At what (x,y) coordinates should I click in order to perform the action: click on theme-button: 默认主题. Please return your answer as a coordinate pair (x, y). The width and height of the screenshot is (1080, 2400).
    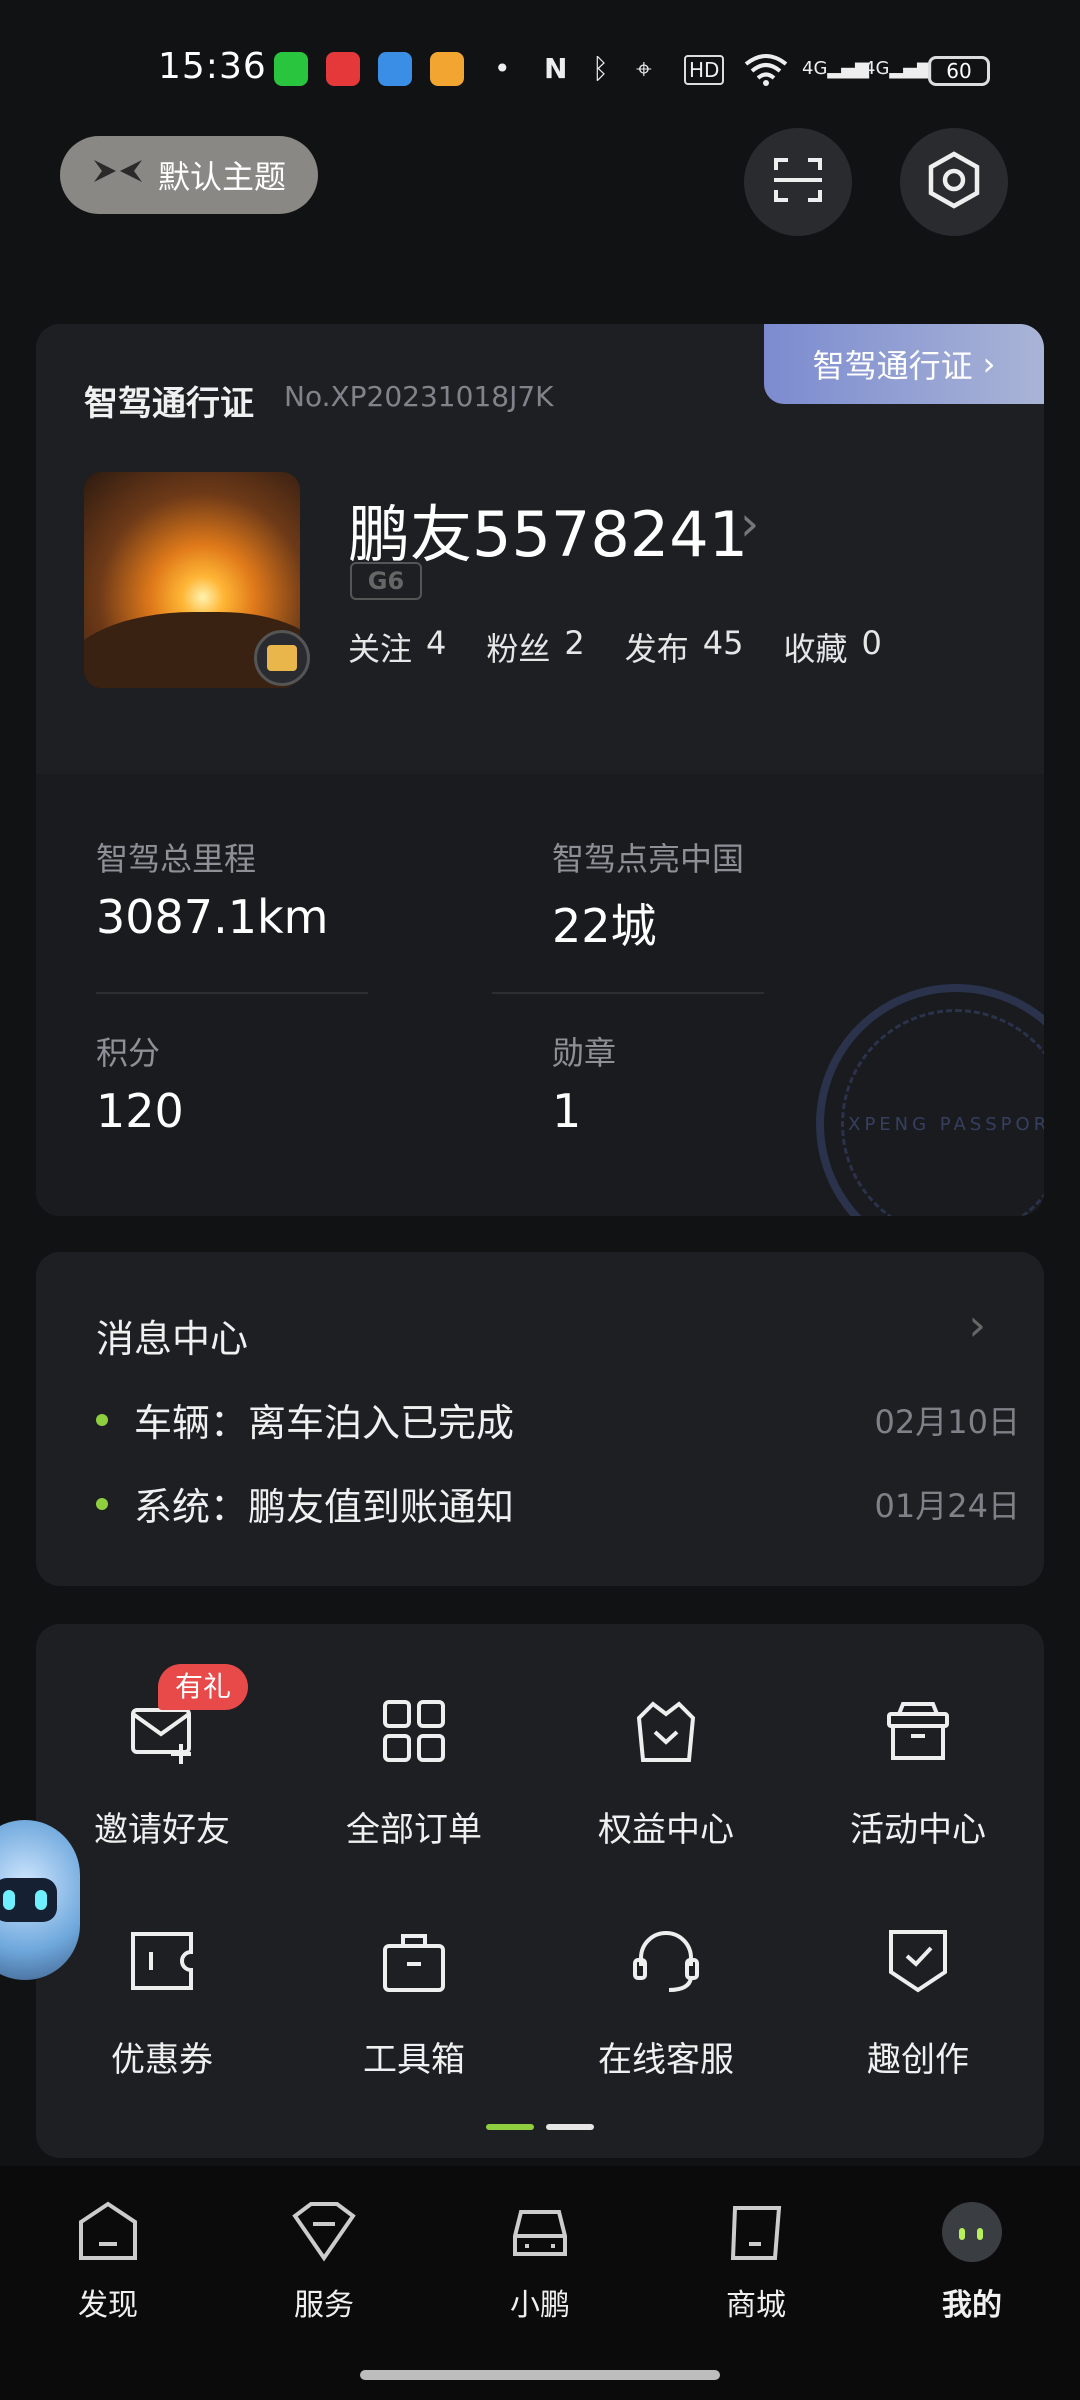
    Looking at the image, I should click on (189, 175).